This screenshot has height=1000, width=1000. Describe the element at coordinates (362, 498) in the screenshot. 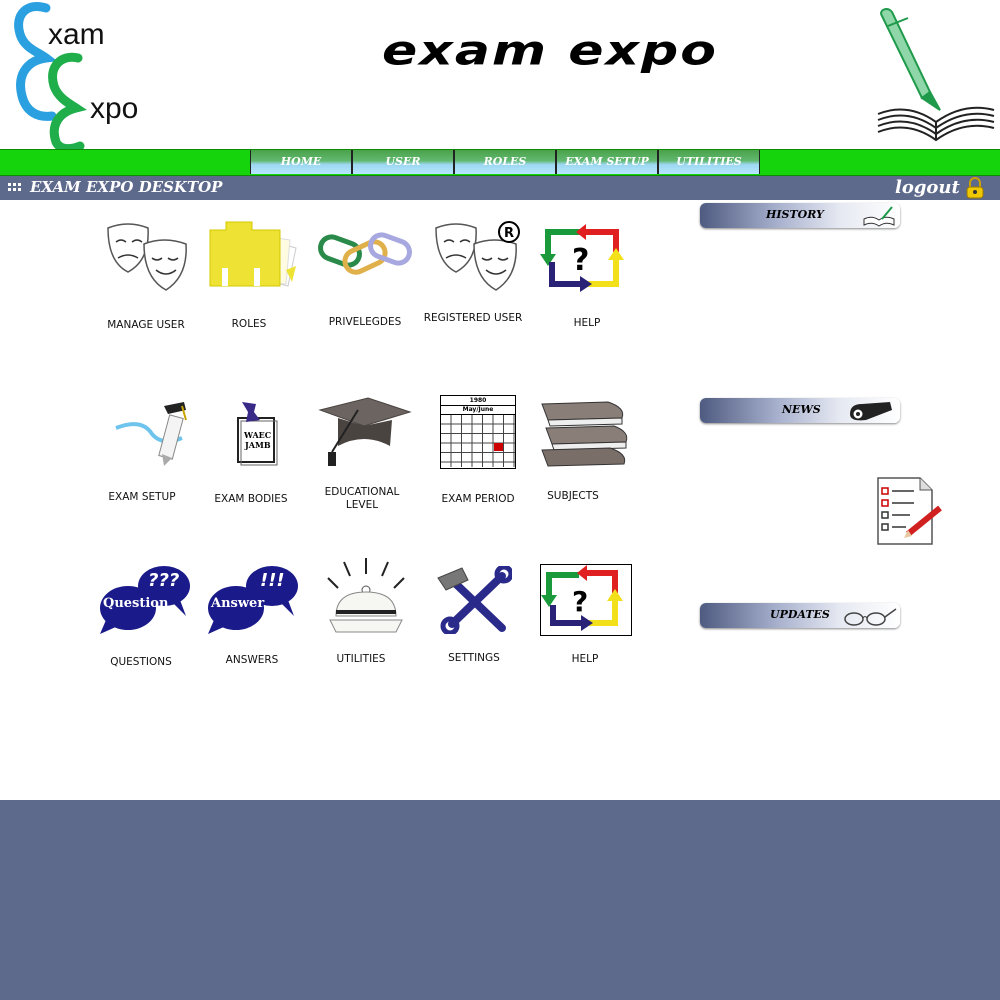

I see `icon-label-educational-level: EDUCATIONAL LEVEL` at that location.